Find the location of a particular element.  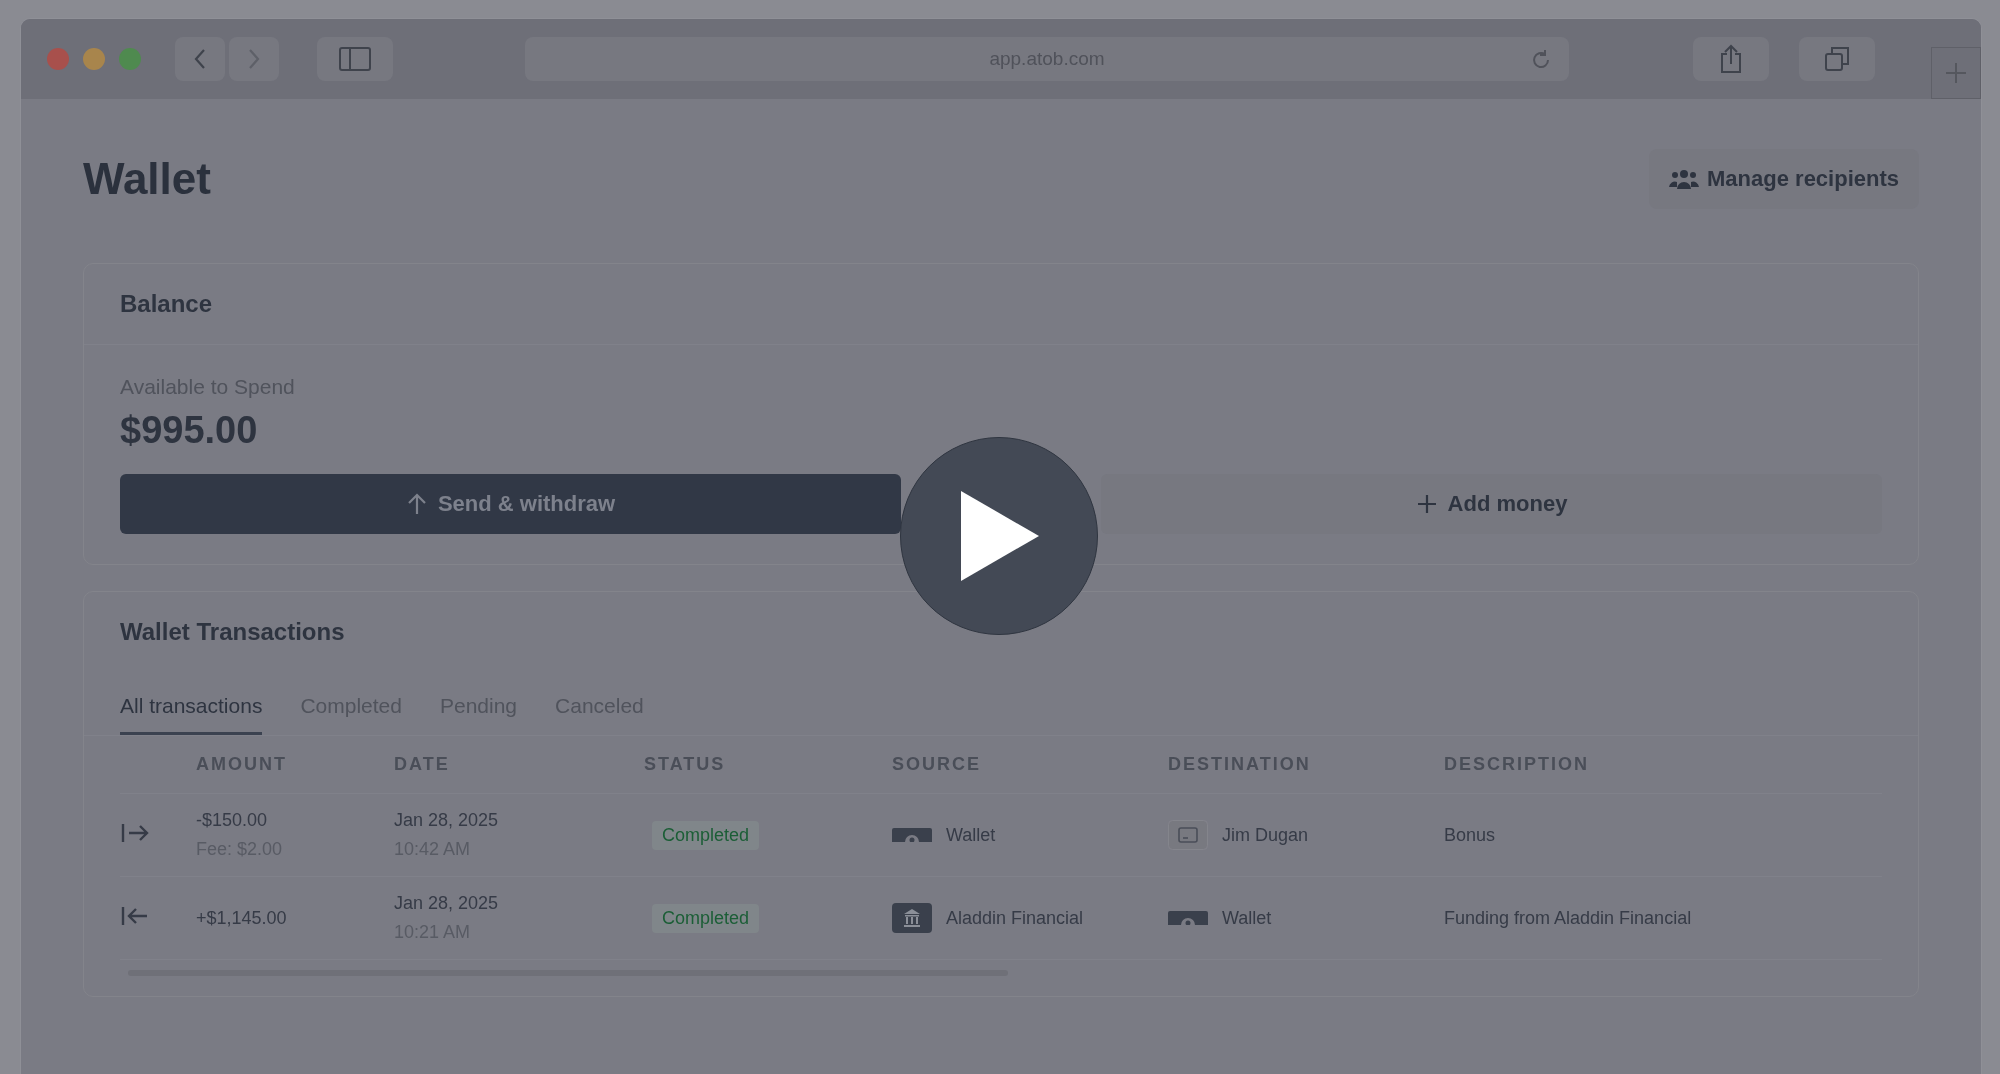

share-icon is located at coordinates (1731, 59).